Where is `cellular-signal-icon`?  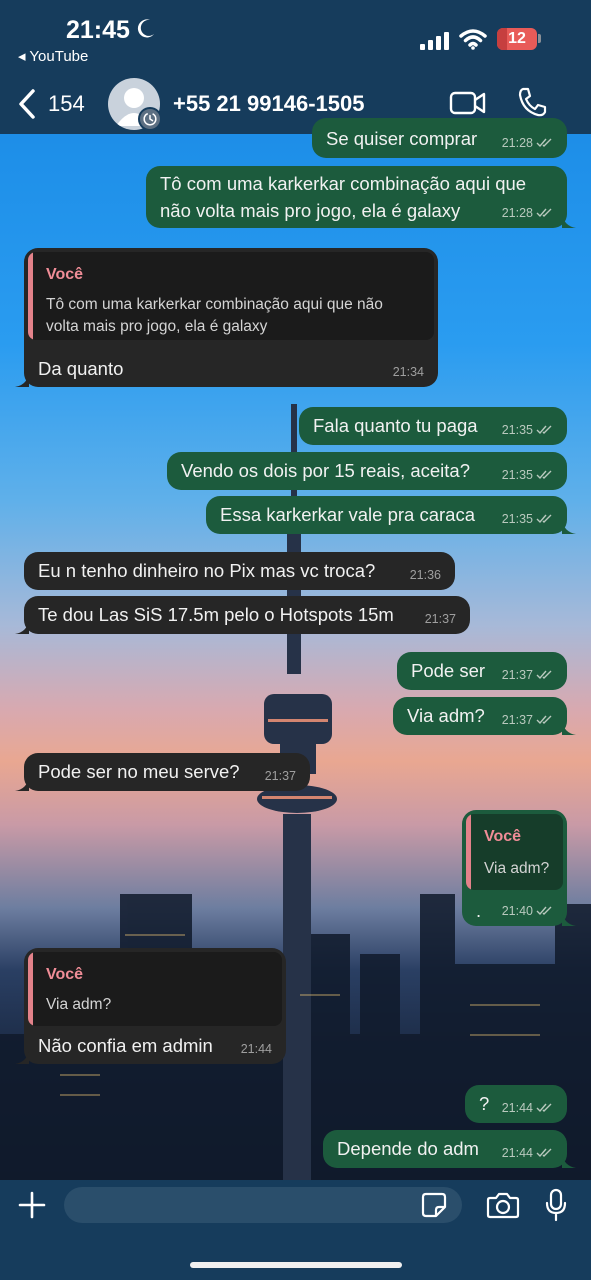
cellular-signal-icon is located at coordinates (434, 41).